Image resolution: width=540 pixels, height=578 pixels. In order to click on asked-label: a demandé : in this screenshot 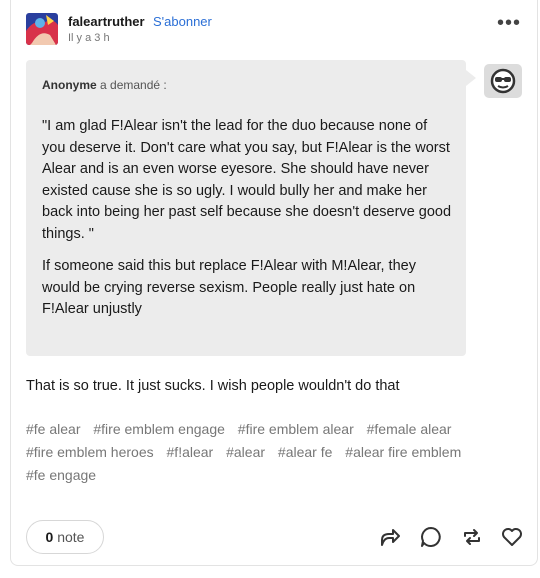, I will do `click(133, 85)`.